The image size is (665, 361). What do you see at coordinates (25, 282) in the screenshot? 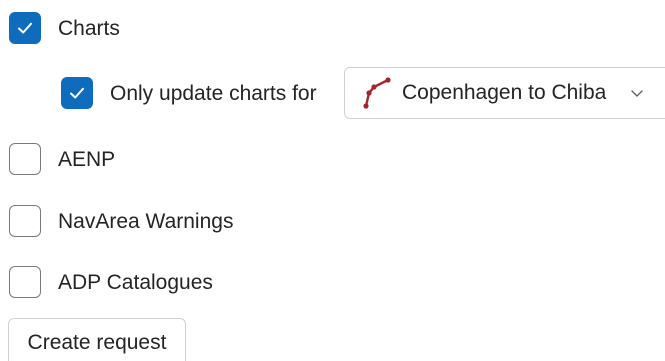
I see `adp-checkbox` at bounding box center [25, 282].